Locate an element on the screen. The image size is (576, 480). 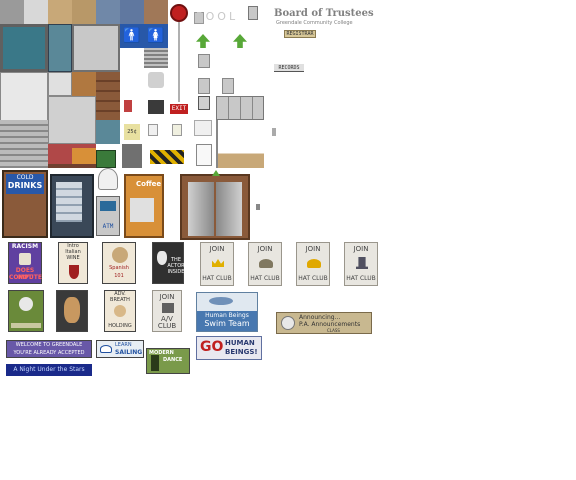
window-sprite is located at coordinates (24, 48).